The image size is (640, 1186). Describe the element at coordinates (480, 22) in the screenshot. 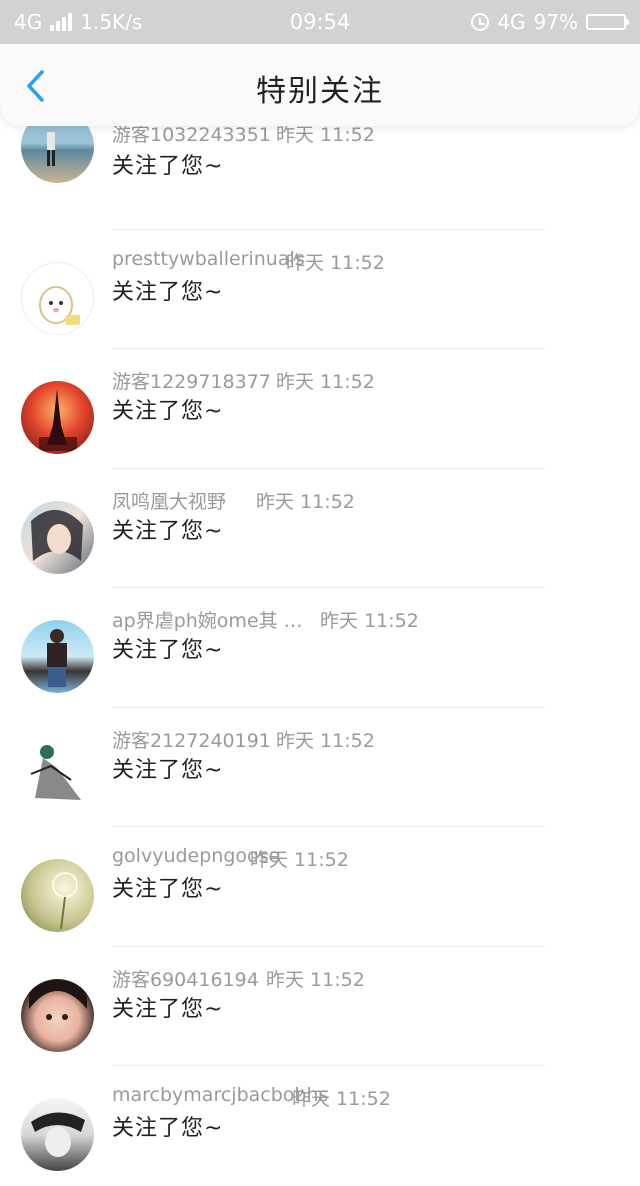

I see `alarm-icon` at that location.